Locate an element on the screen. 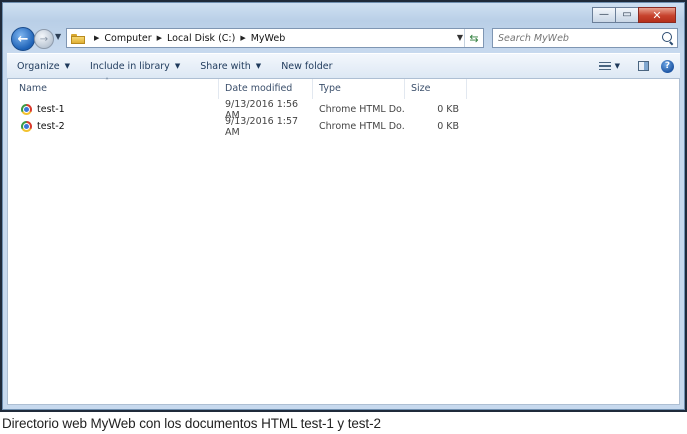  new-folder-button: New folder is located at coordinates (306, 66).